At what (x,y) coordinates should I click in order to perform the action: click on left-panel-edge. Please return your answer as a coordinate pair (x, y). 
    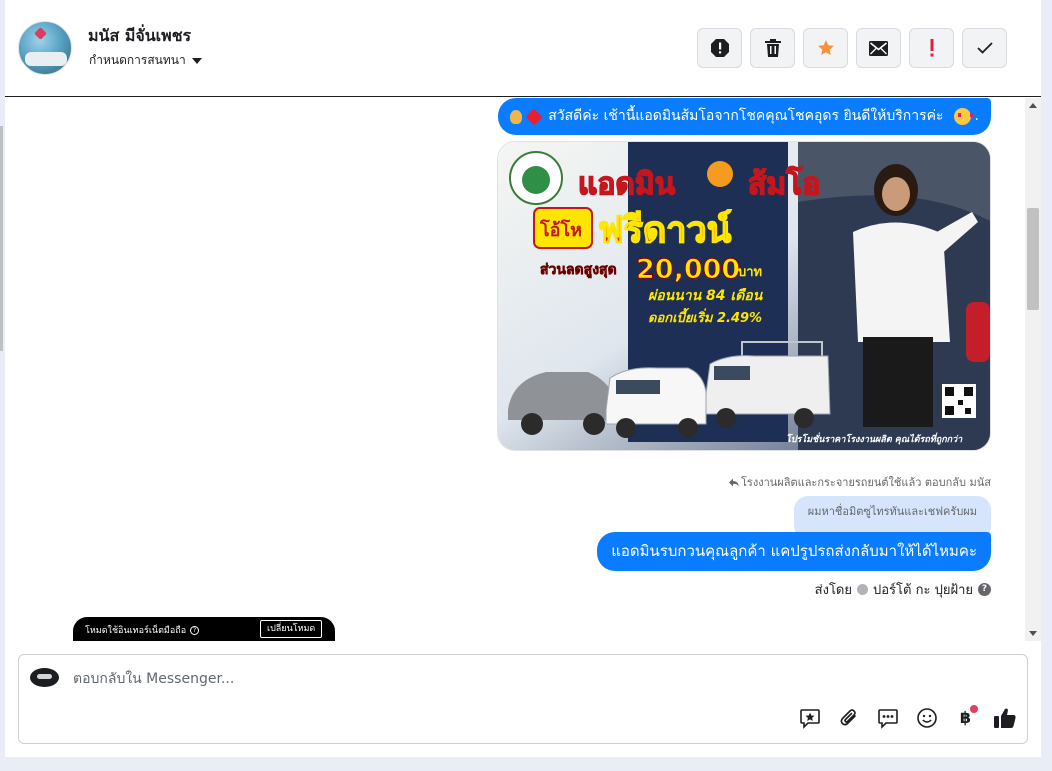
    Looking at the image, I should click on (1, 238).